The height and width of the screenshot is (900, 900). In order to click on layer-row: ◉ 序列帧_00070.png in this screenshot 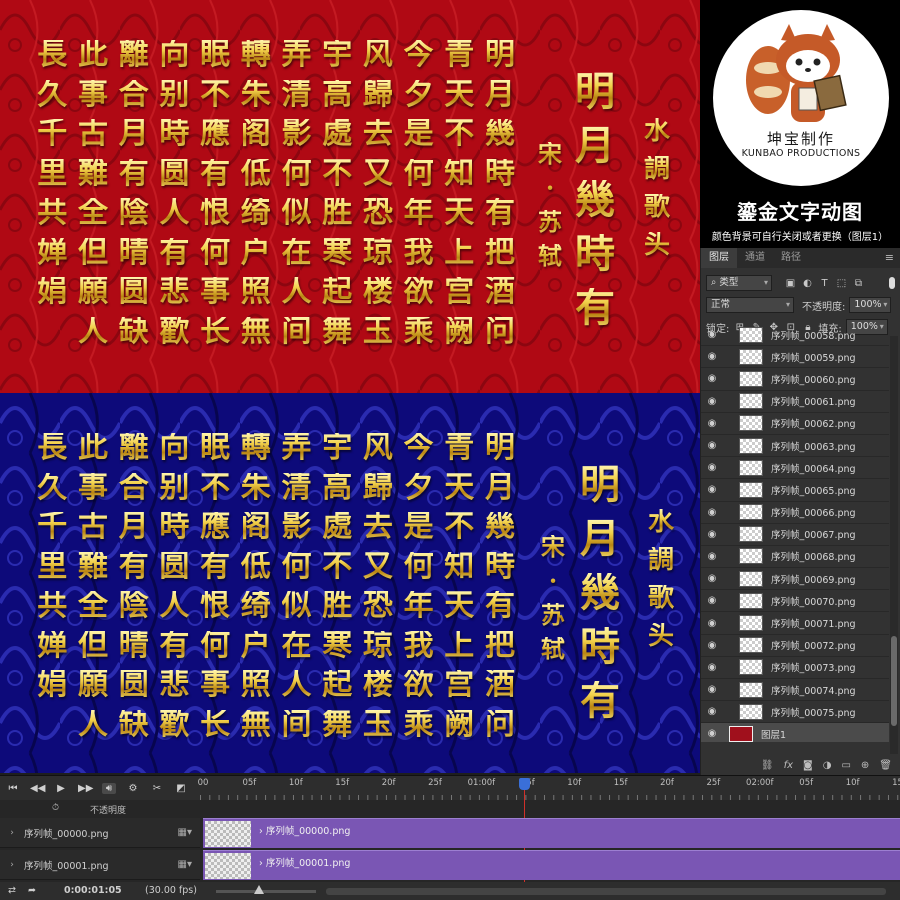, I will do `click(795, 601)`.